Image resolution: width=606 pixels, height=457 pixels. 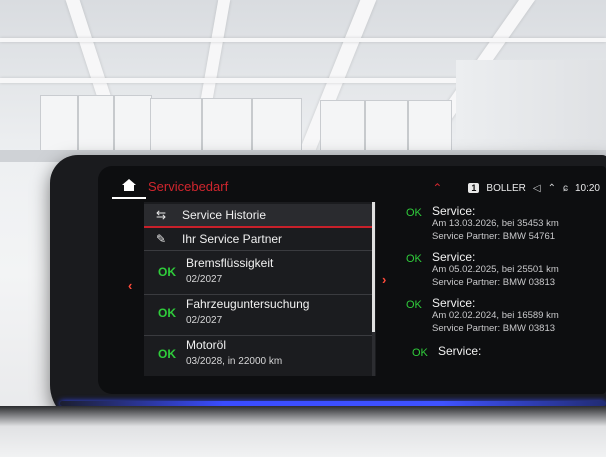 What do you see at coordinates (551, 188) in the screenshot?
I see `signal-icon: ⌃` at bounding box center [551, 188].